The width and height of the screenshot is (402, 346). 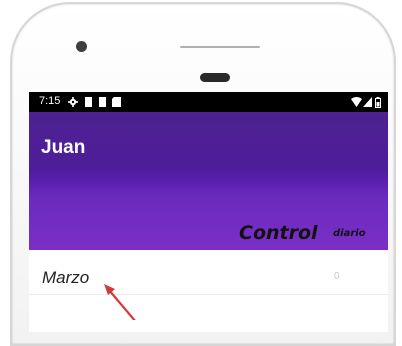 I want to click on battery-icon, so click(x=378, y=102).